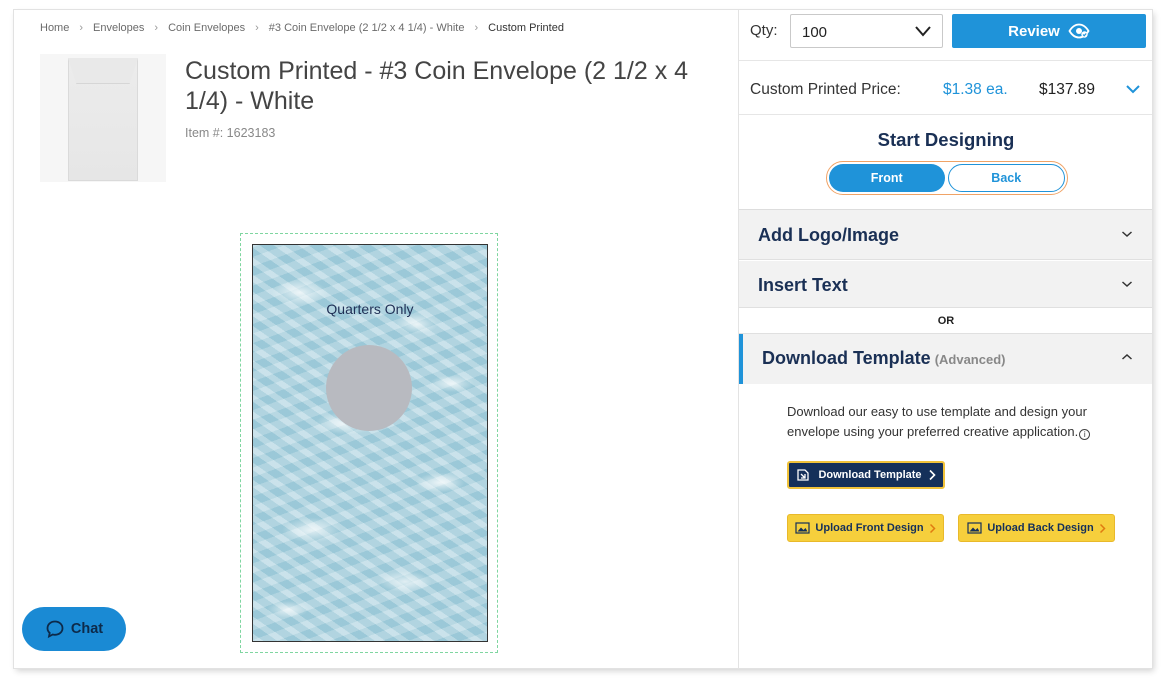 The width and height of the screenshot is (1165, 678). I want to click on review-label: Review, so click(1034, 31).